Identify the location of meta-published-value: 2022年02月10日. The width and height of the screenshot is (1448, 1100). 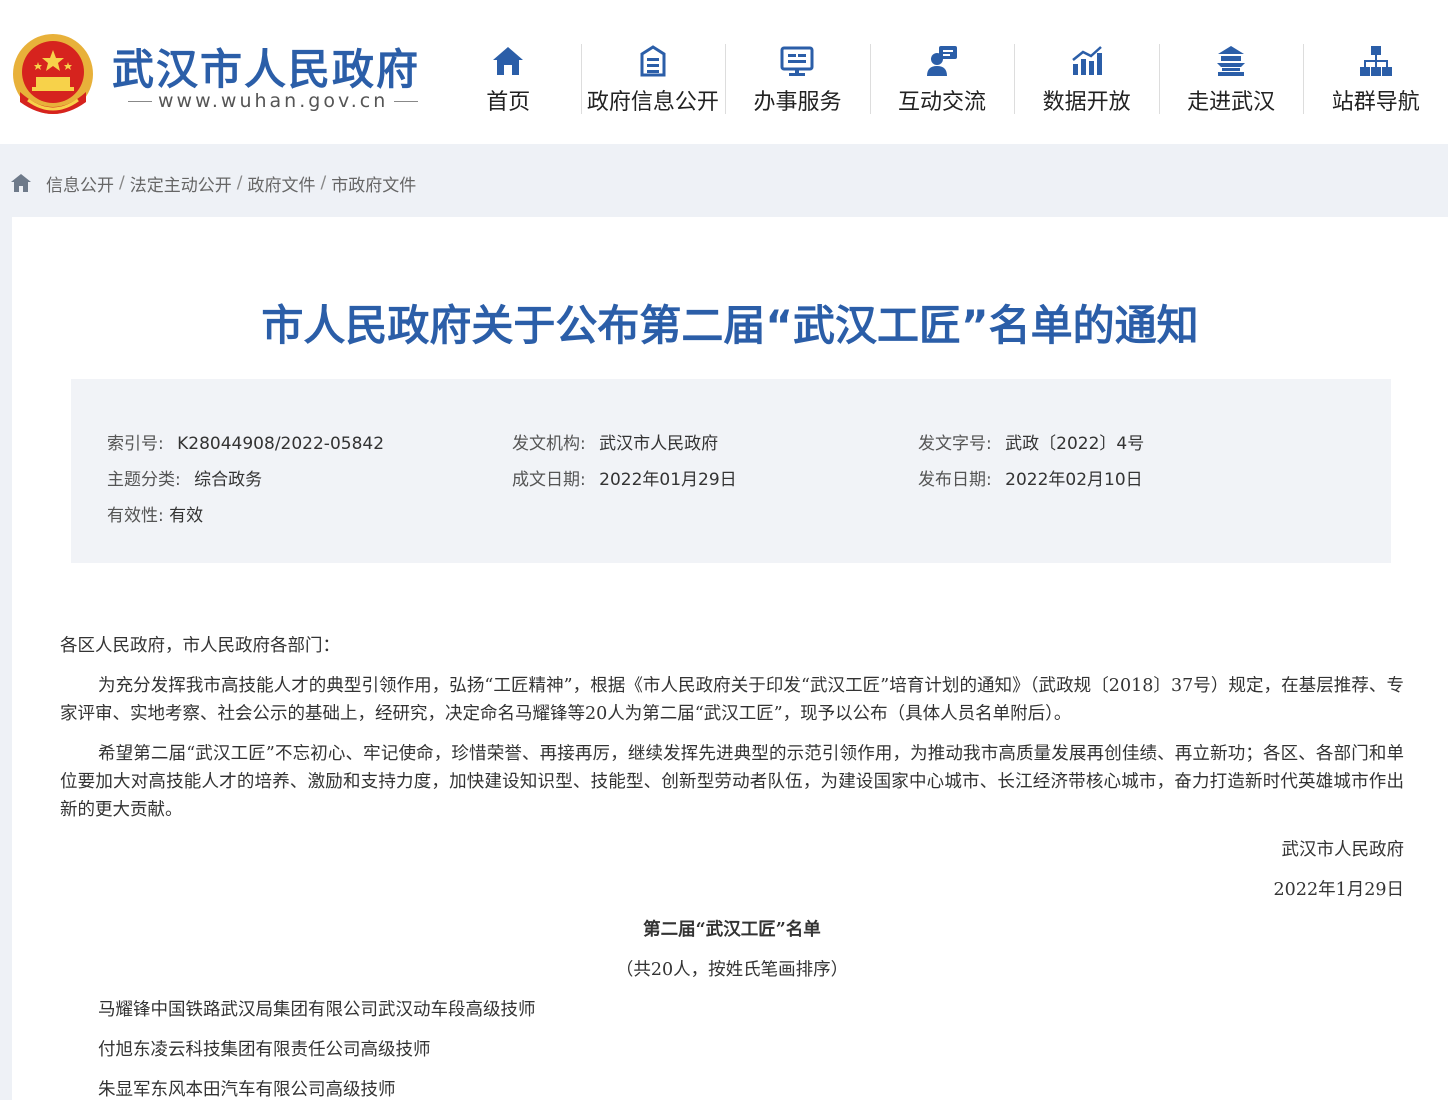
(1074, 480).